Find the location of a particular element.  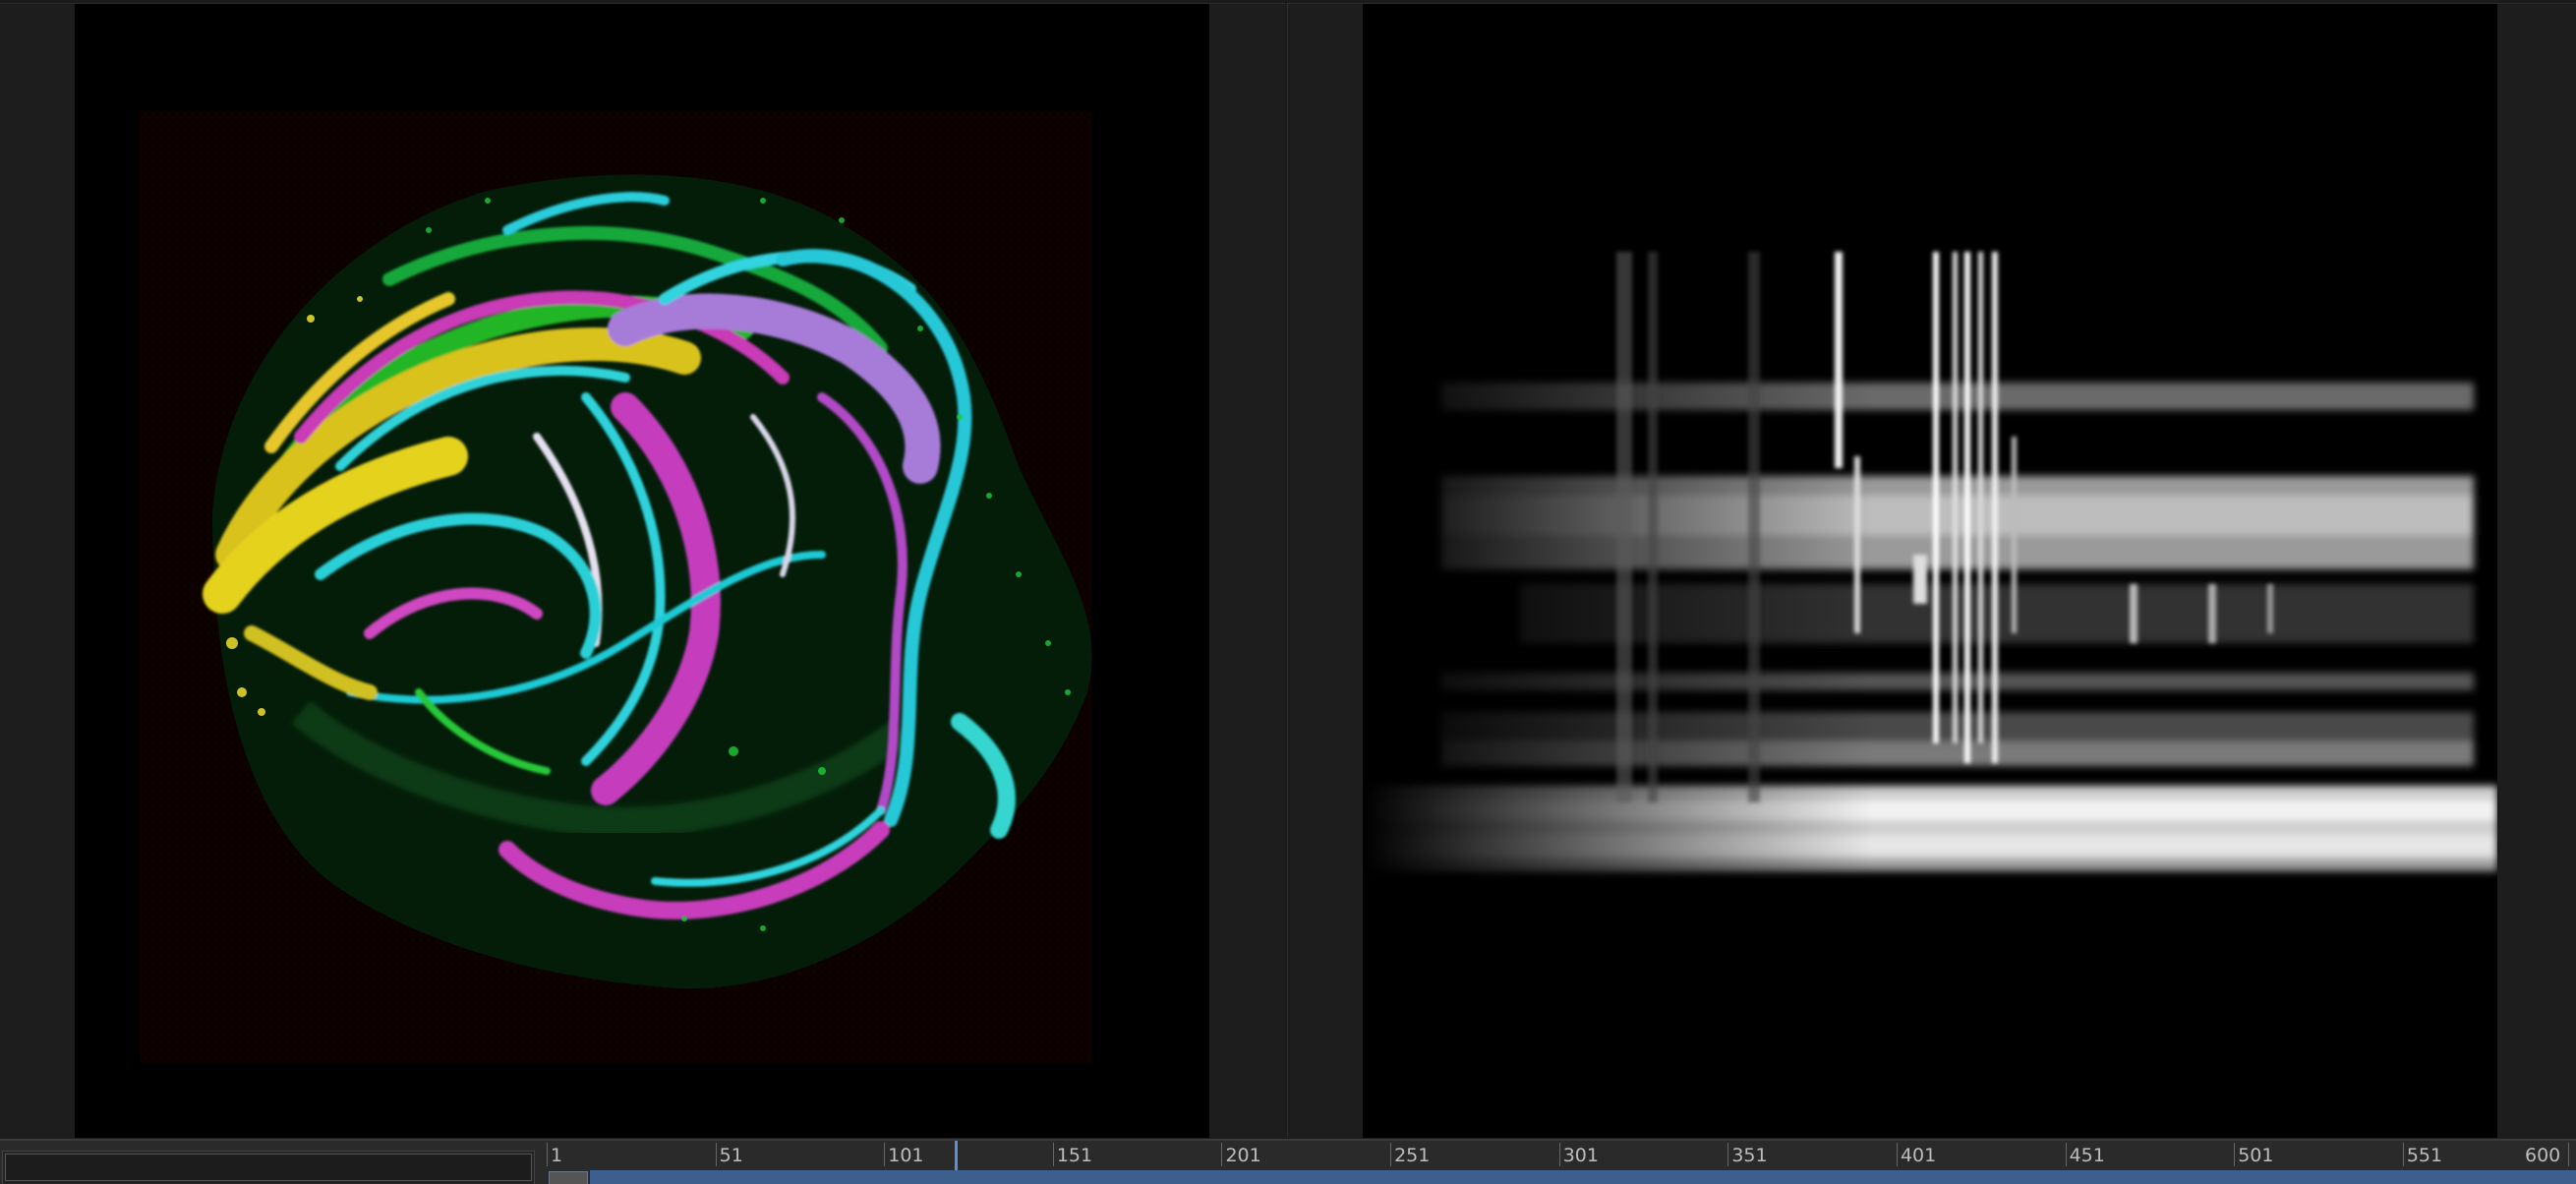

timeline-tick-label: 600 is located at coordinates (2543, 1155).